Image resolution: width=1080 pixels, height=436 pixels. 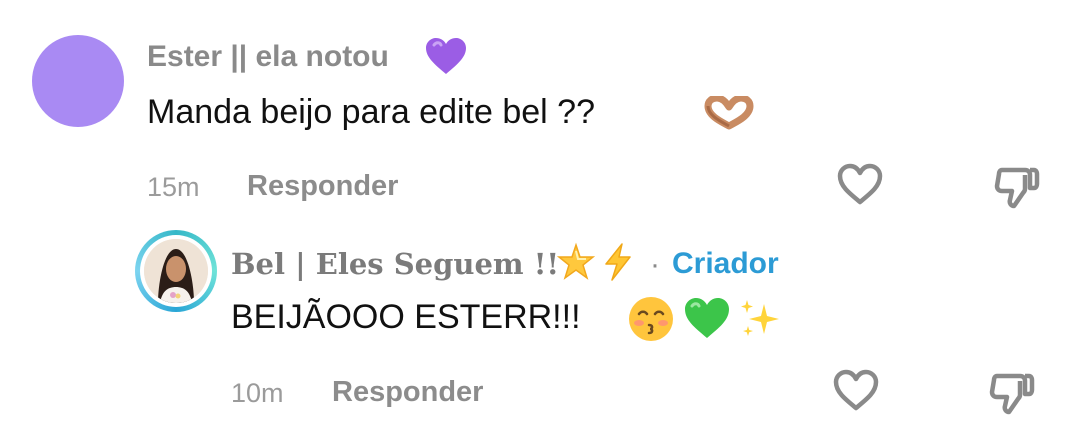 I want to click on reply-button: Responder, so click(x=407, y=392).